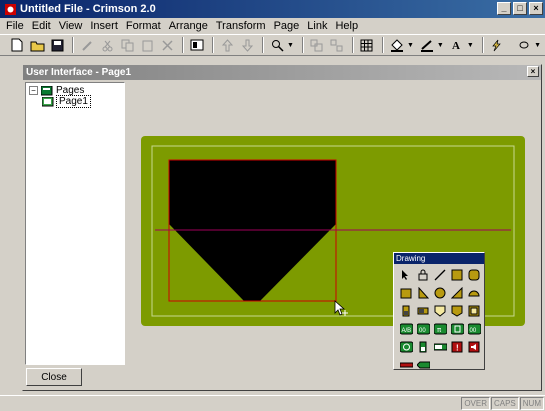 This screenshot has width=545, height=411. Describe the element at coordinates (423, 275) in the screenshot. I see `lock-tool-icon` at that location.